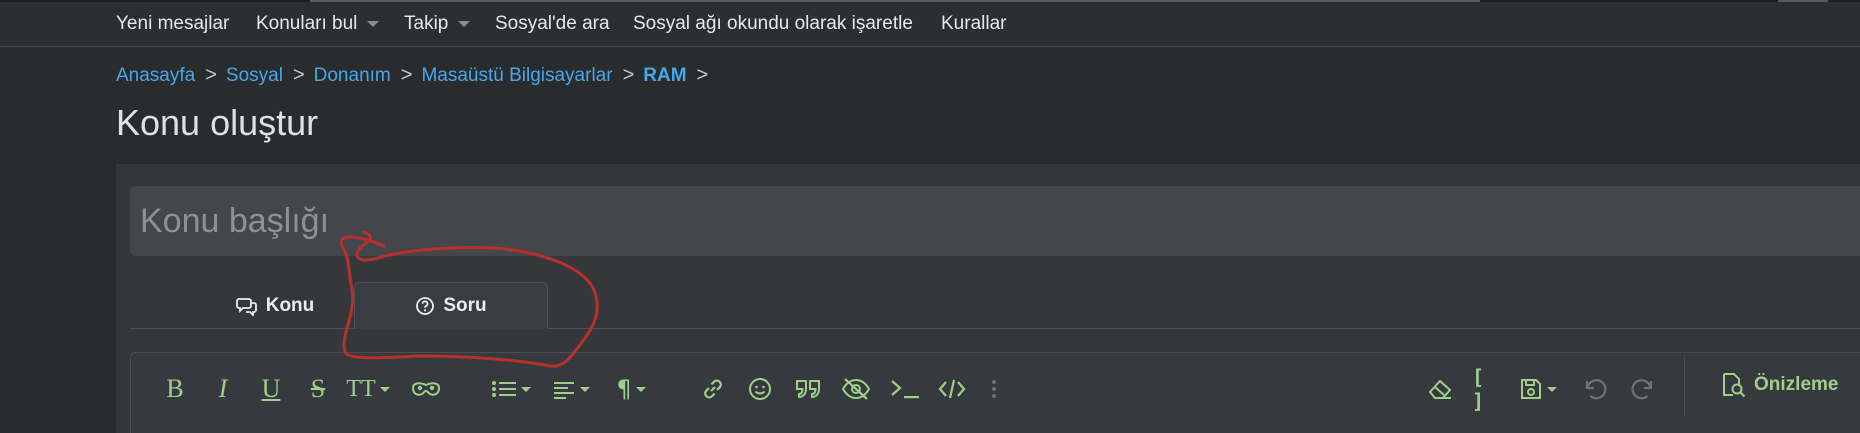 The width and height of the screenshot is (1860, 433). What do you see at coordinates (1531, 389) in the screenshot?
I see `save-draft-icon` at bounding box center [1531, 389].